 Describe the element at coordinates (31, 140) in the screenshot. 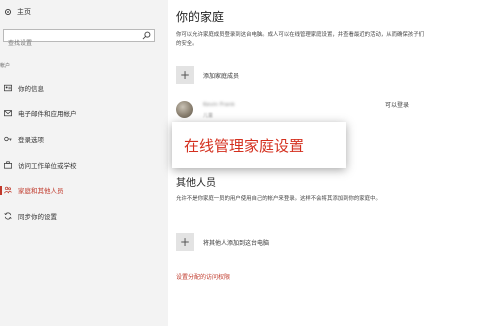

I see `sidebar-item-label: 登录选项` at that location.